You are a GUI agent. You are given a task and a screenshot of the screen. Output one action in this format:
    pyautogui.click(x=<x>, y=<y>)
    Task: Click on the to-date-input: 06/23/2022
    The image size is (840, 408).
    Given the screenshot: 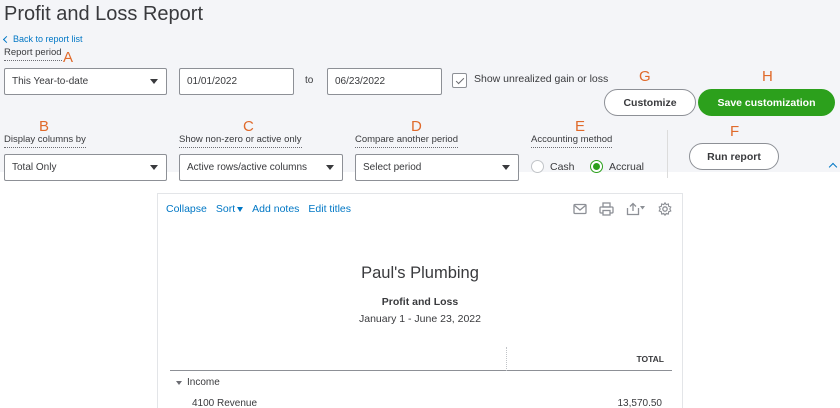 What is the action you would take?
    pyautogui.click(x=384, y=81)
    